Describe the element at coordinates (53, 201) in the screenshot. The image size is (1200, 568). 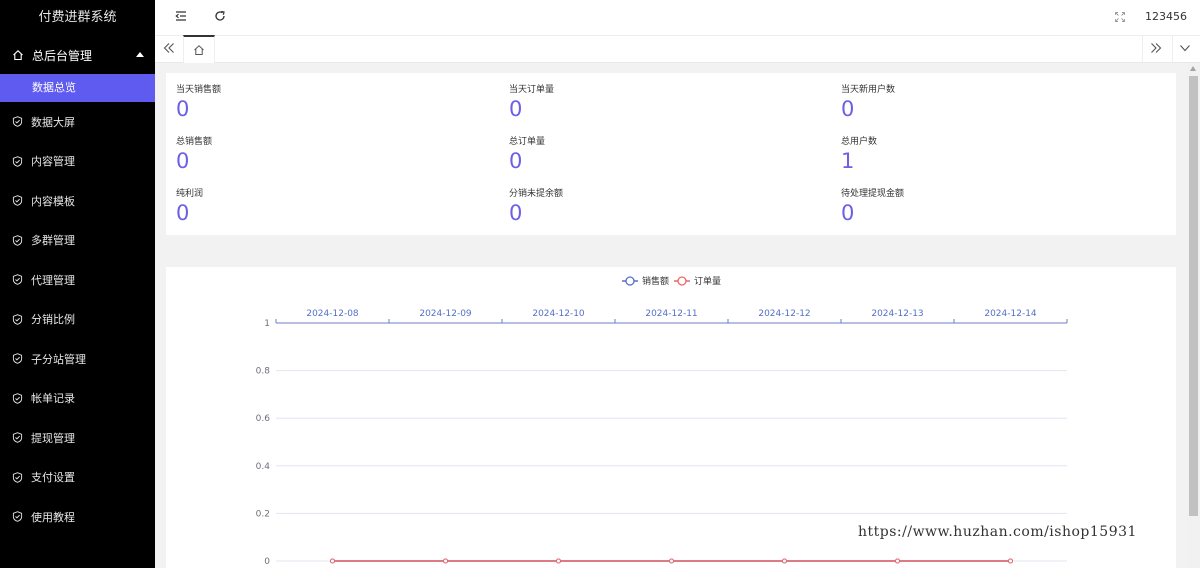
I see `sidebar-item-label: 内容模板` at that location.